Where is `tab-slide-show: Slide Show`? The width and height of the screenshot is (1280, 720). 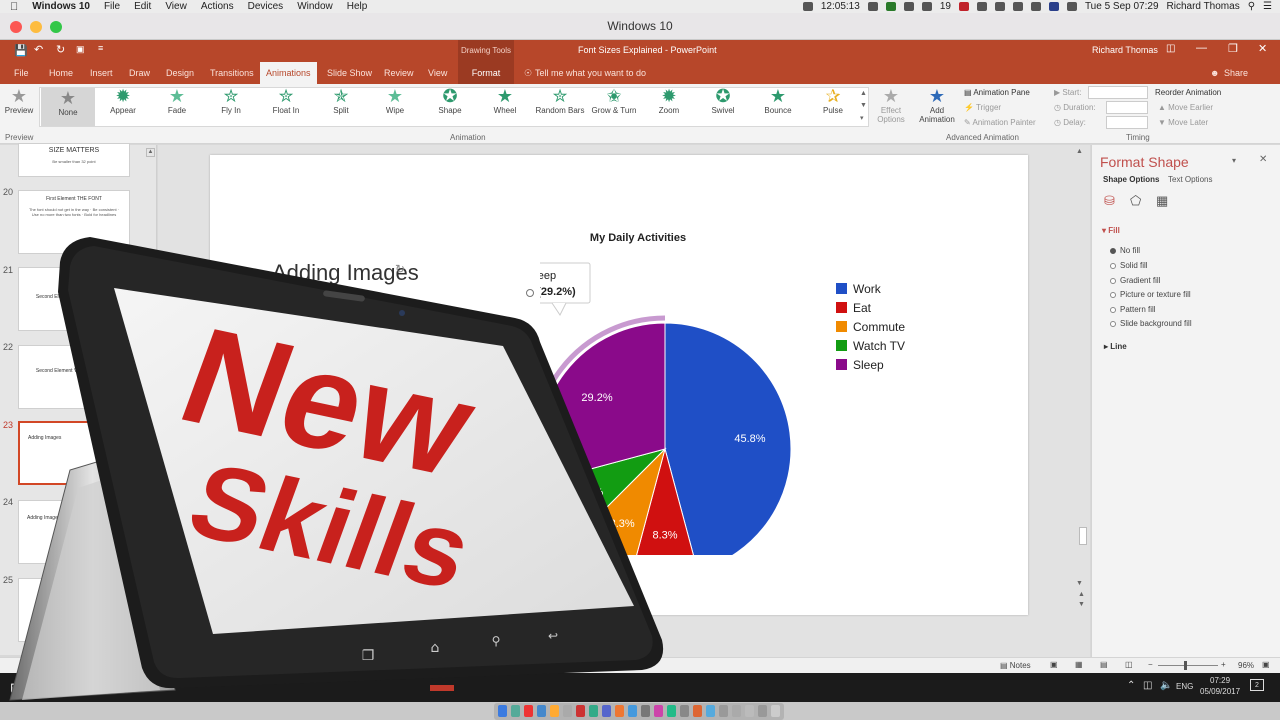
tab-slide-show: Slide Show is located at coordinates (349, 73).